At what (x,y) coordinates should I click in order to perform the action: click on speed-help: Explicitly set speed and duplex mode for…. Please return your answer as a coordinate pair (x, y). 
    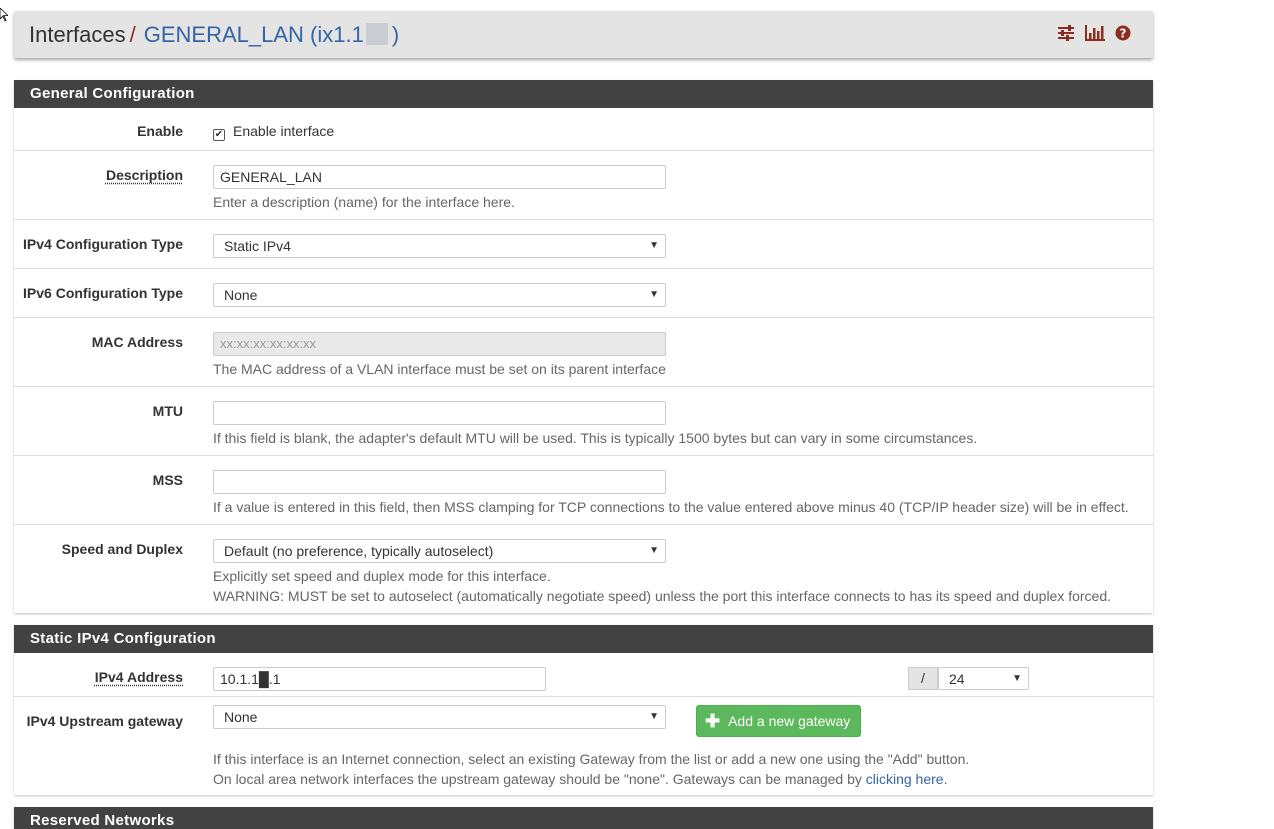
    Looking at the image, I should click on (382, 576).